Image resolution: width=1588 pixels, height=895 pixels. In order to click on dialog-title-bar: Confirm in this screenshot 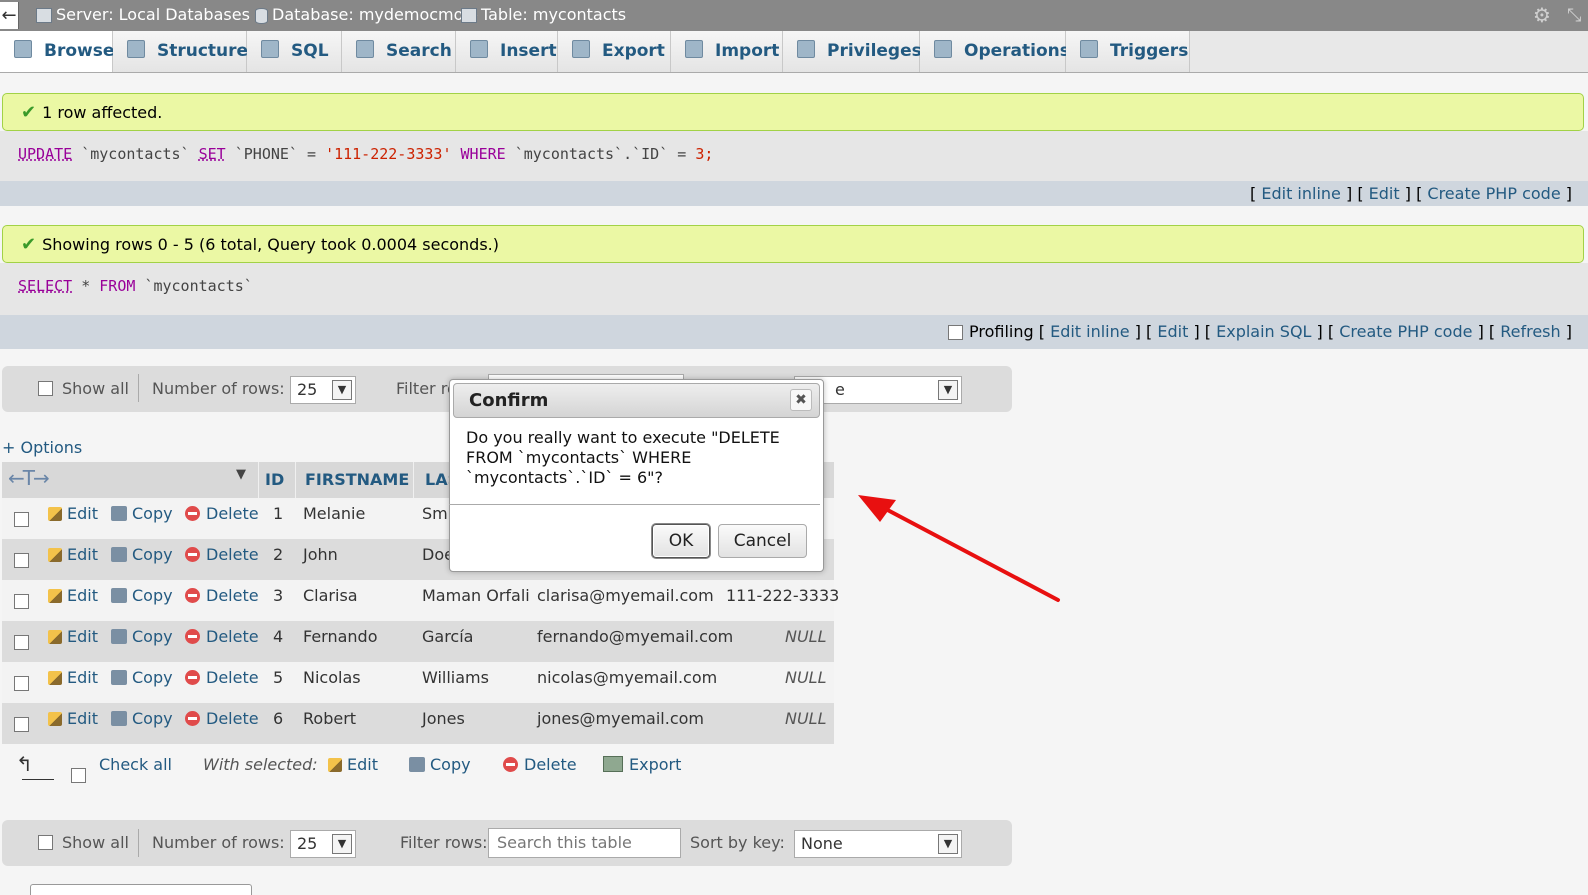, I will do `click(636, 400)`.